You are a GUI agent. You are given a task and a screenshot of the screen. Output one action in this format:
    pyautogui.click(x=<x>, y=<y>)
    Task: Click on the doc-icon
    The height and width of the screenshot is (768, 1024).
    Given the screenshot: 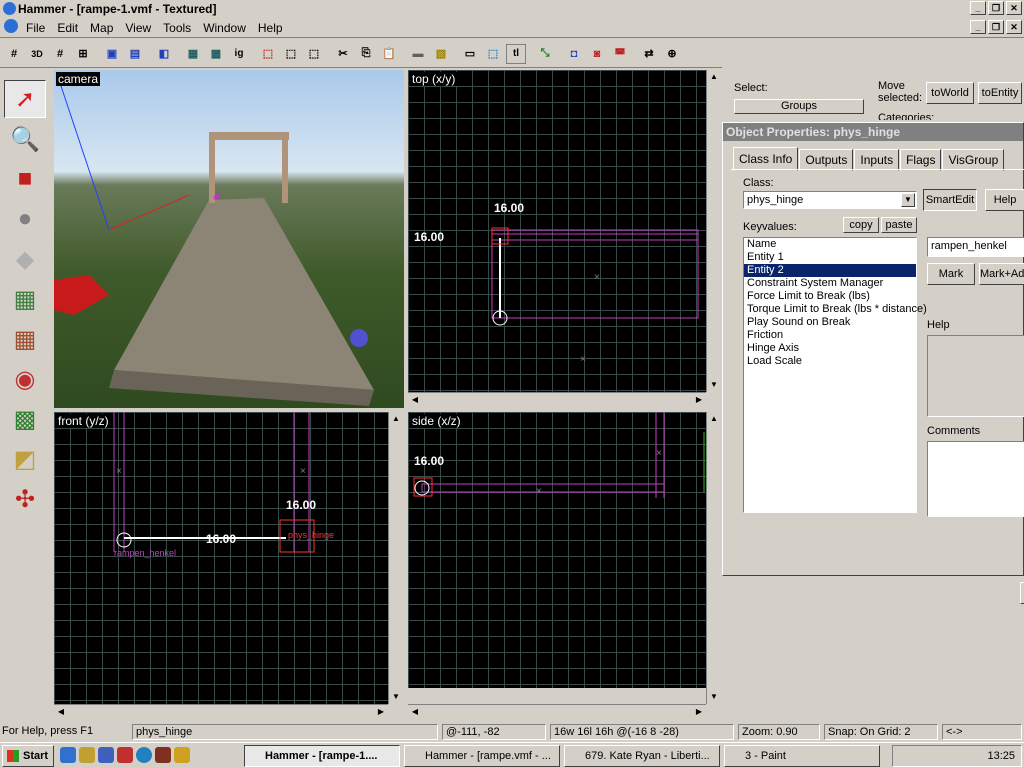 What is the action you would take?
    pyautogui.click(x=10, y=27)
    